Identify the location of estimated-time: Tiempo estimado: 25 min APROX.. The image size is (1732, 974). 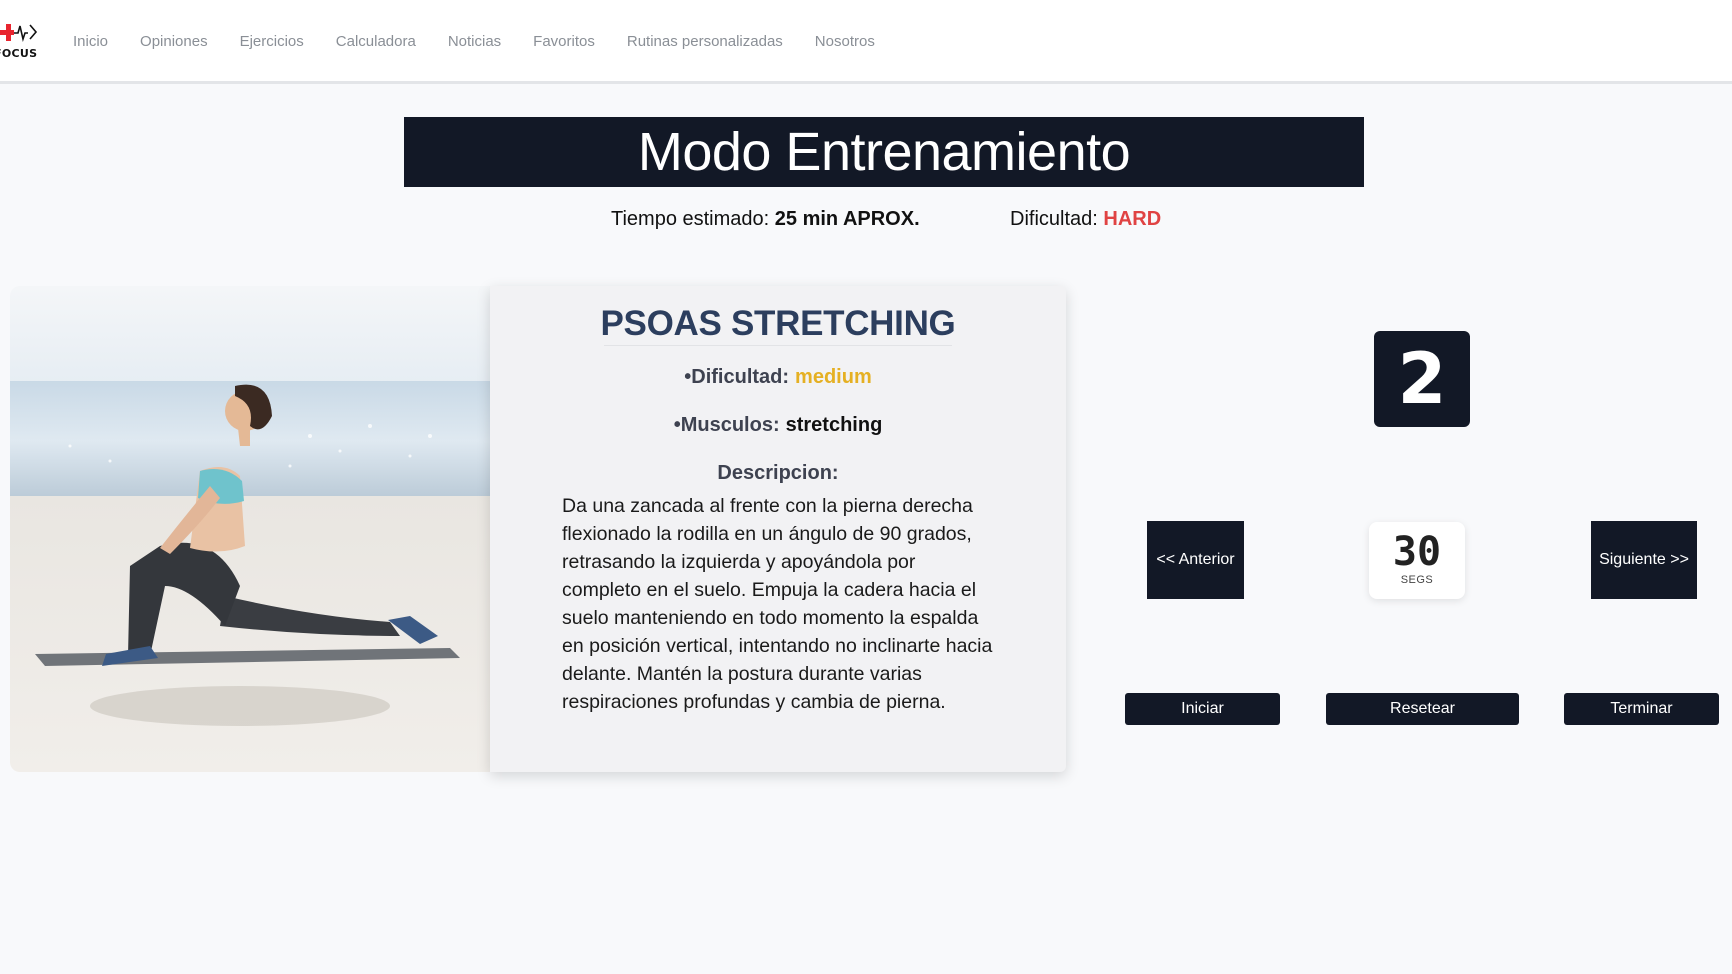
(765, 219).